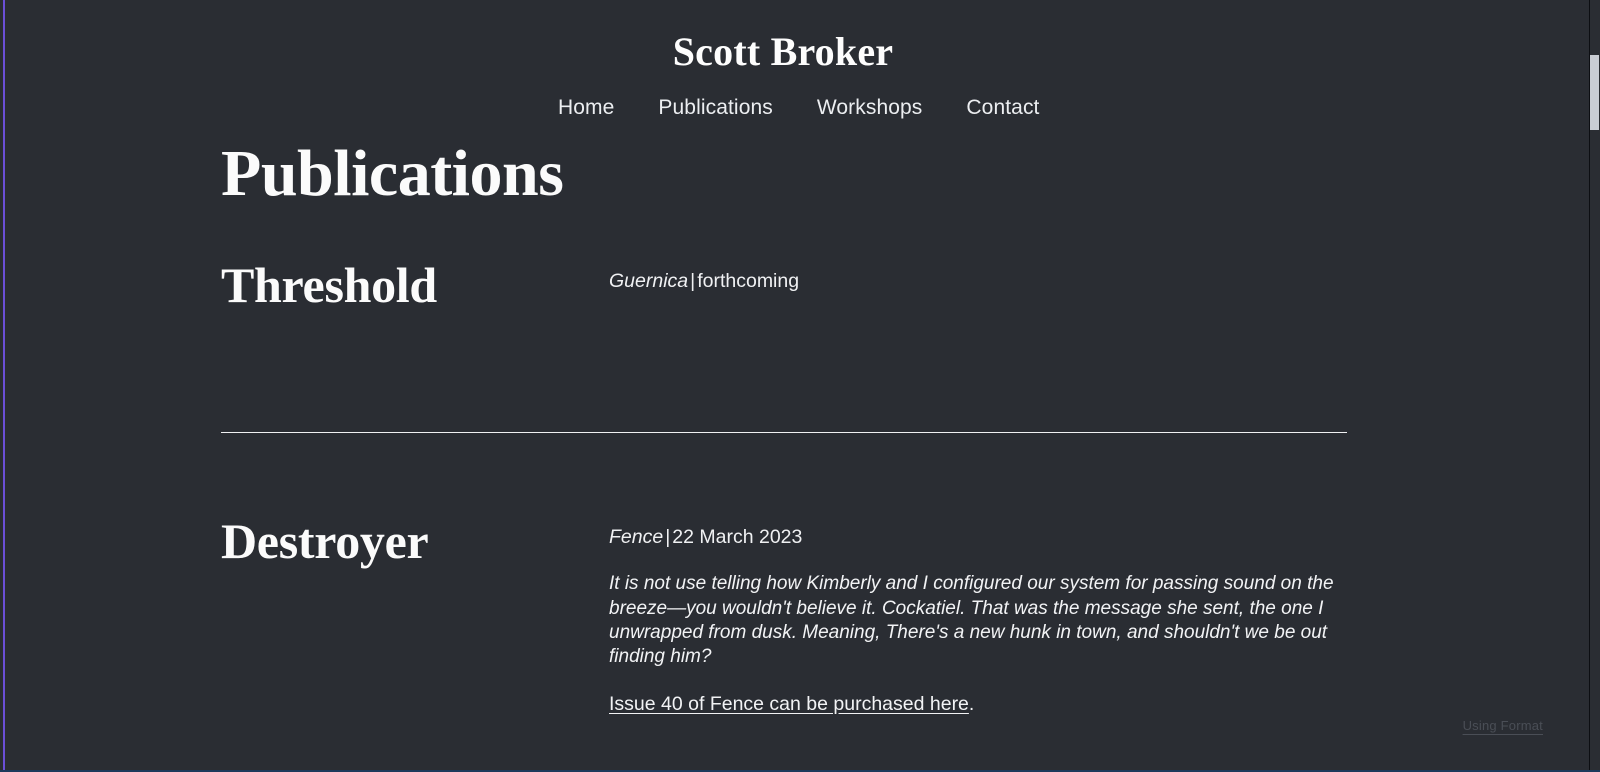  I want to click on publication-date: forthcoming, so click(748, 281).